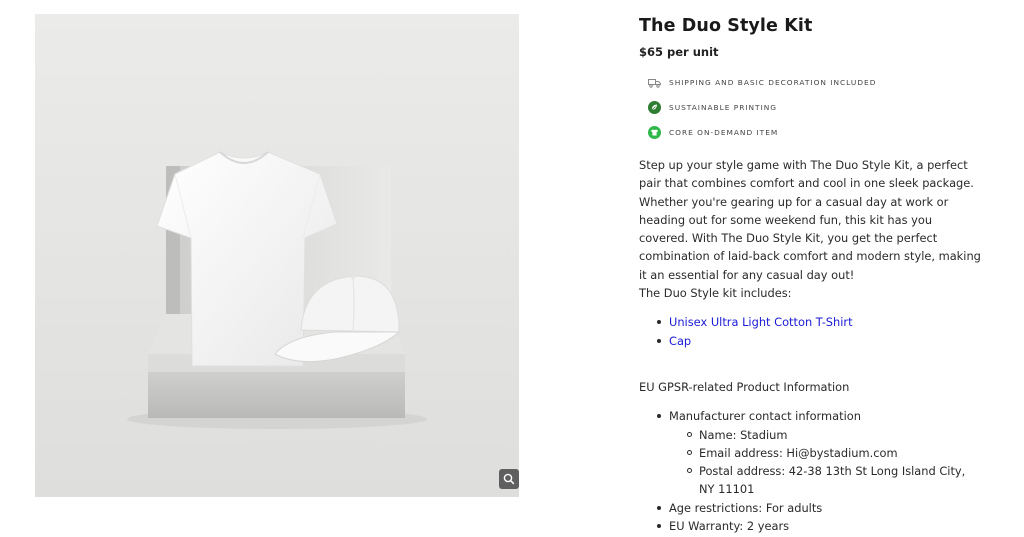 This screenshot has height=537, width=1024. I want to click on list-item: Unisex Ultra Light Cotton T-Shirt, so click(820, 322).